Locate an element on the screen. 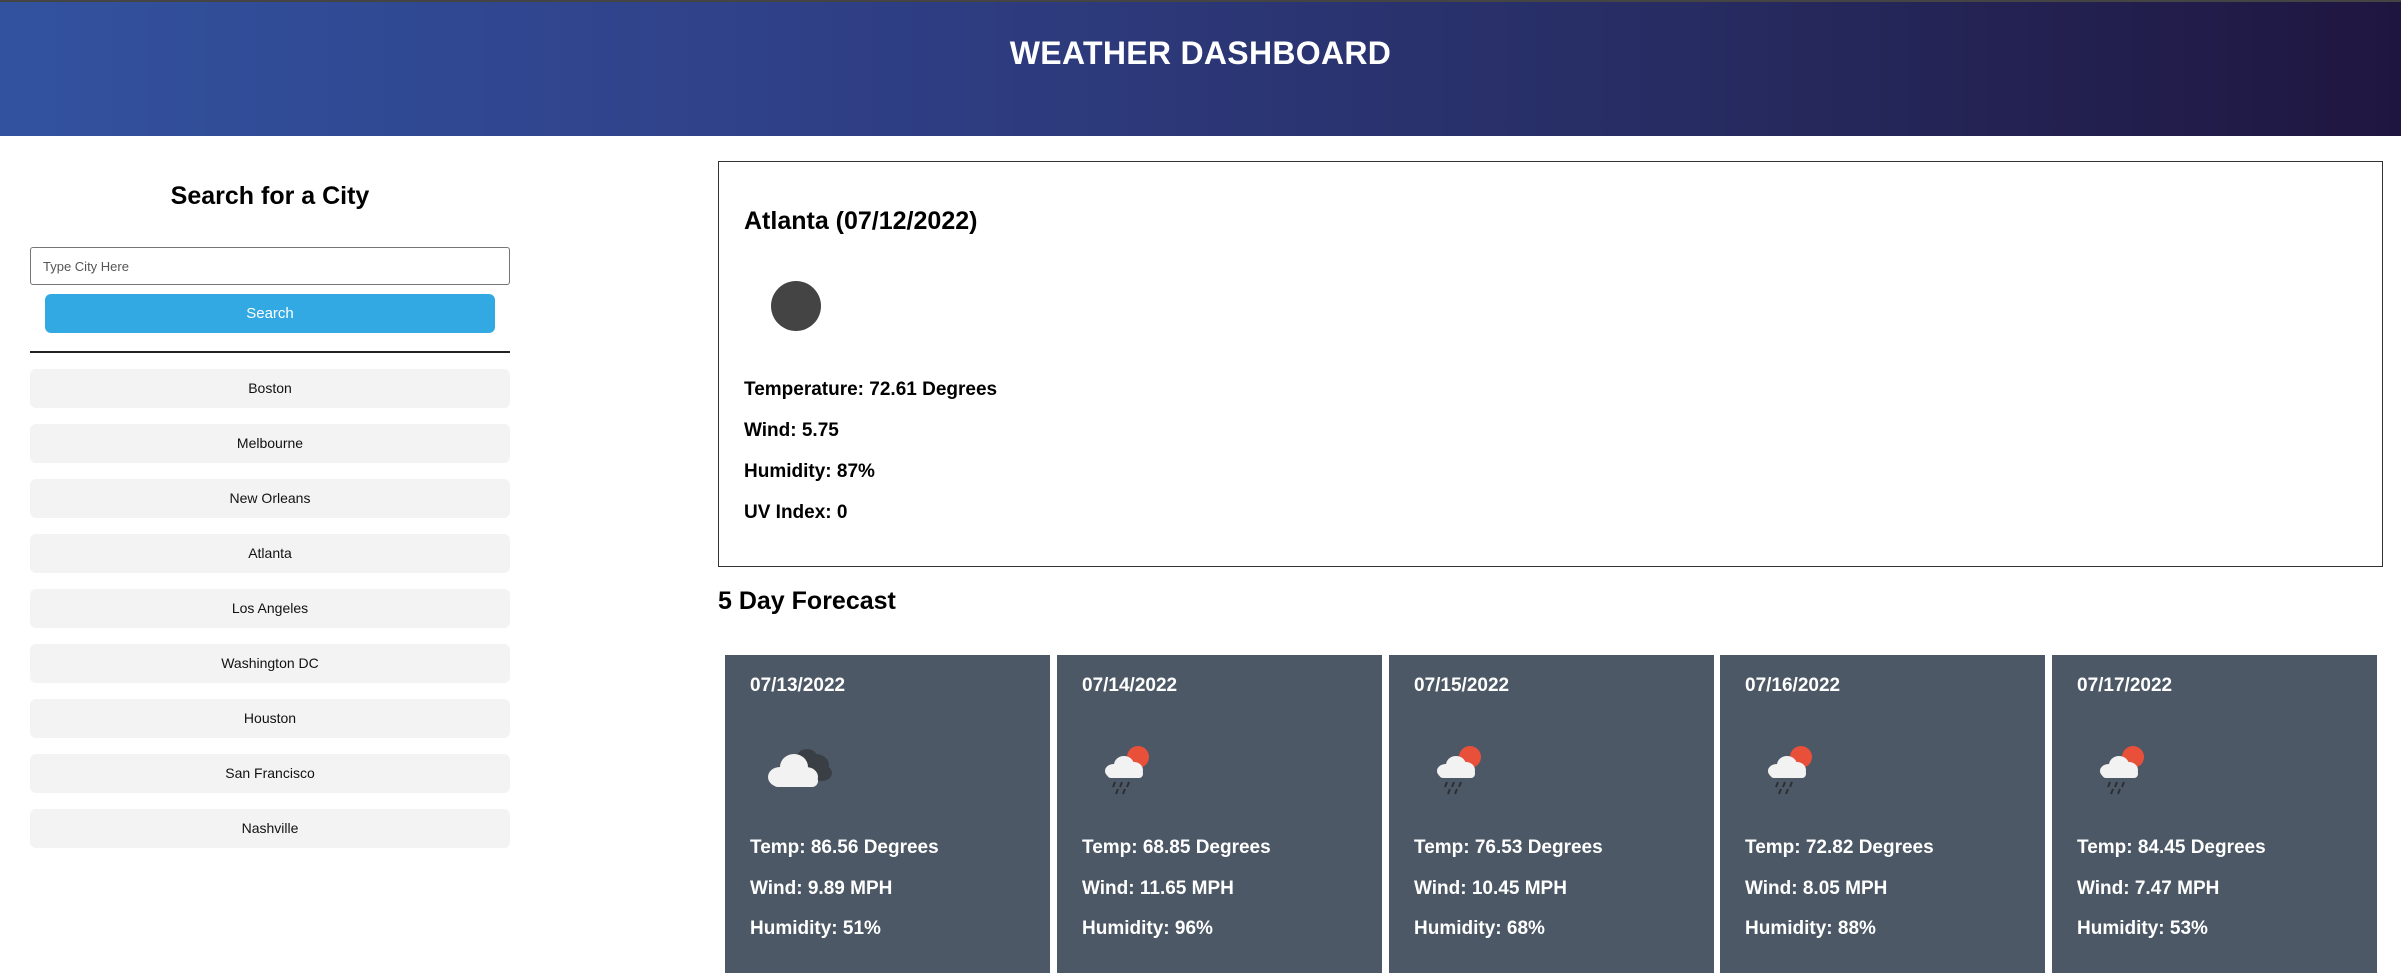 The width and height of the screenshot is (2401, 973). forecast-wind: Wind: 7.47 MPH is located at coordinates (2148, 888).